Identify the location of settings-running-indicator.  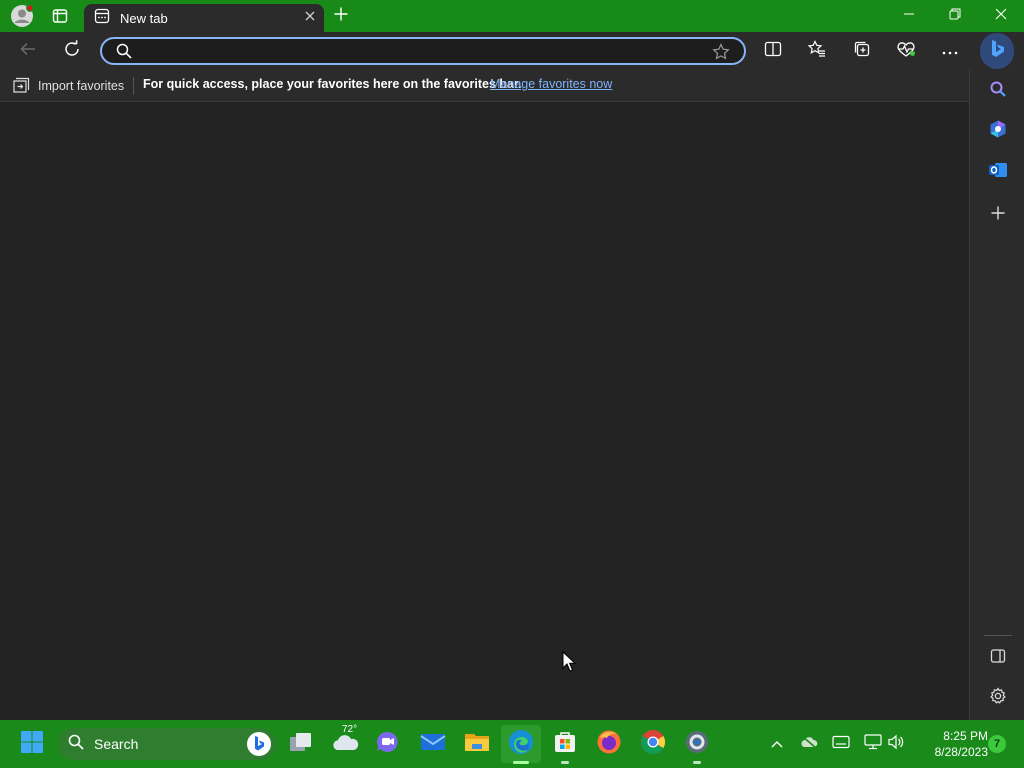
(697, 762).